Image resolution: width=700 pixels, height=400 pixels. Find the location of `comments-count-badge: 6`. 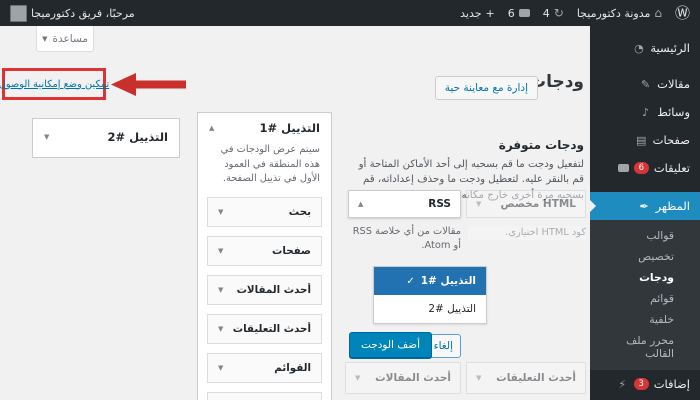

comments-count-badge: 6 is located at coordinates (641, 168).